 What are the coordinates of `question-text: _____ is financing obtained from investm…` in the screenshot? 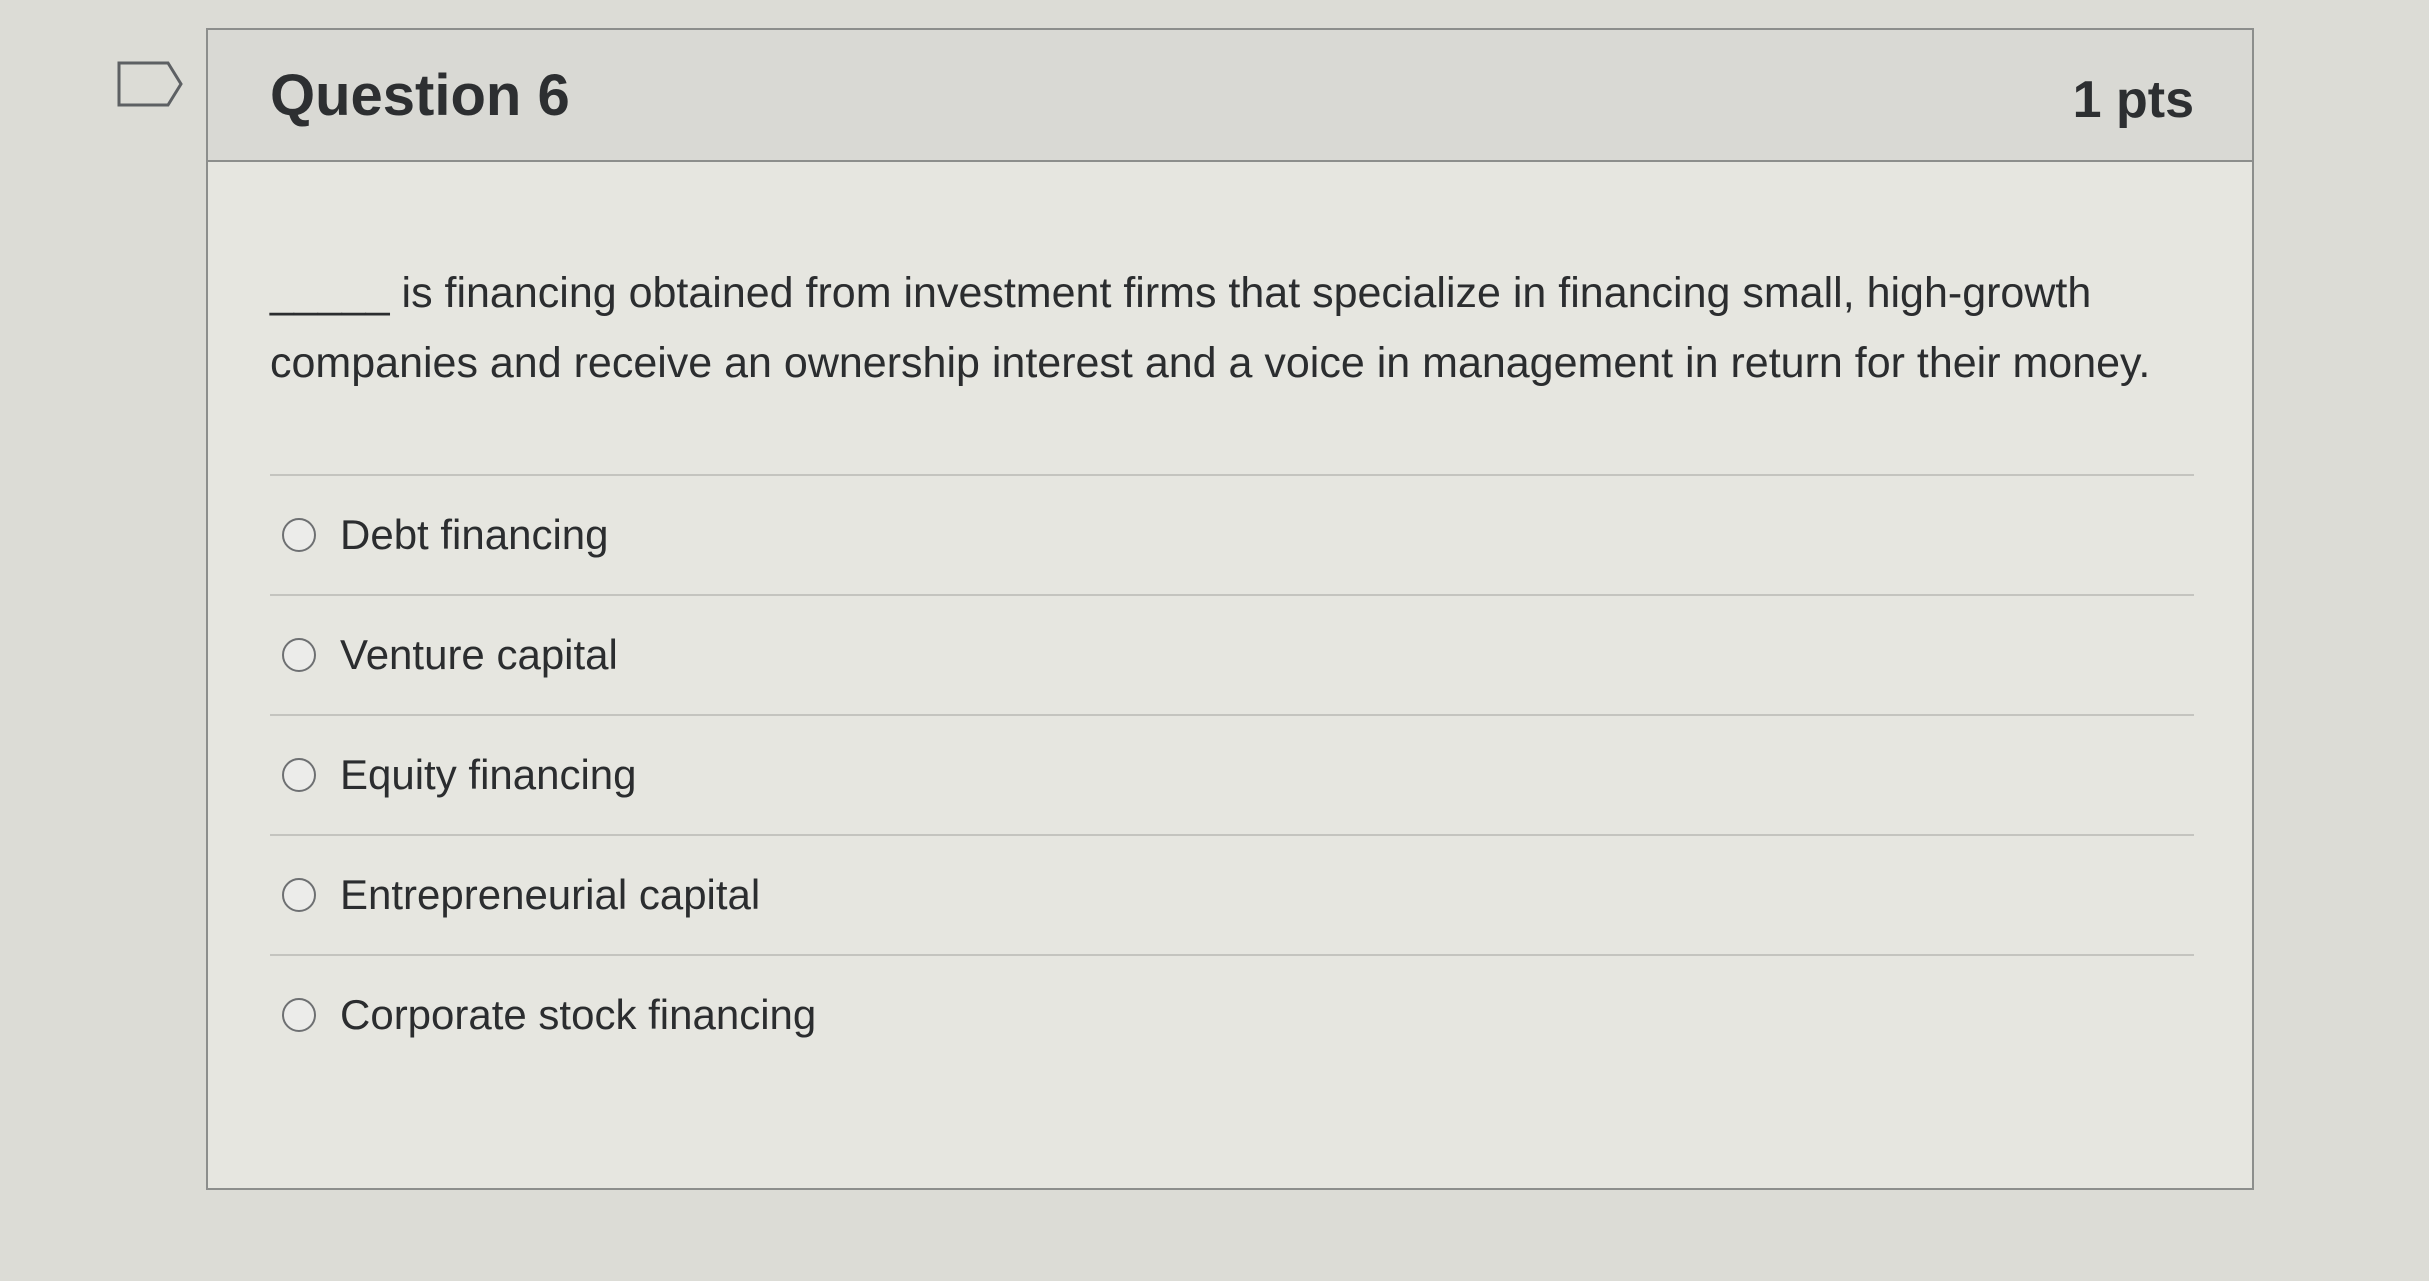 It's located at (1210, 328).